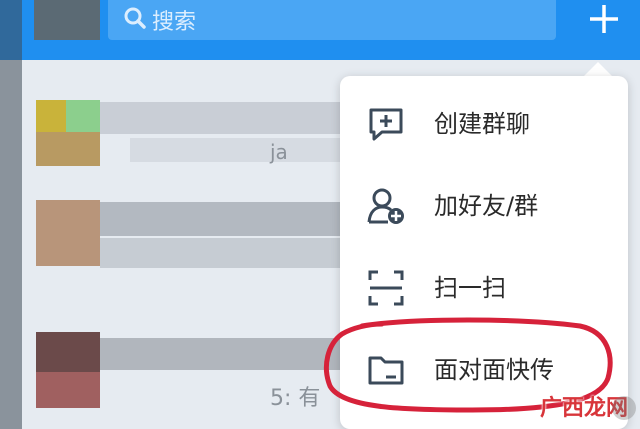  Describe the element at coordinates (386, 124) in the screenshot. I see `chat-plus-icon` at that location.